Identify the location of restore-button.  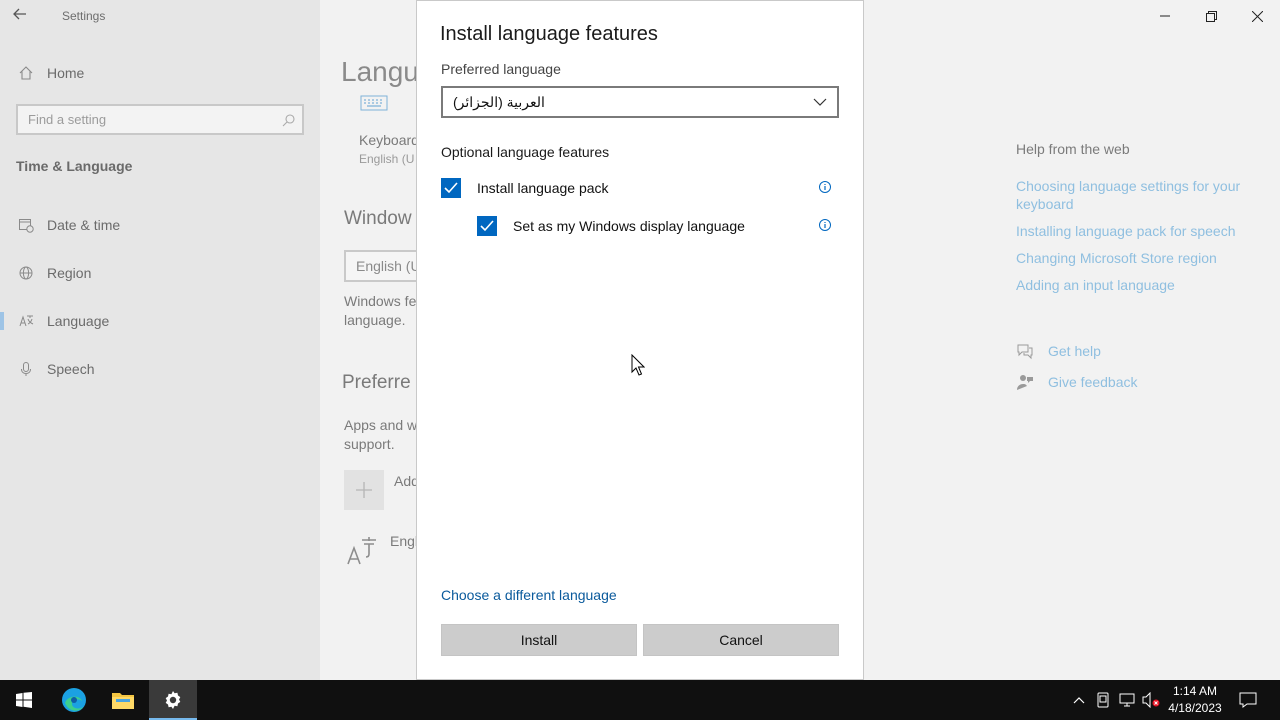
(1211, 16).